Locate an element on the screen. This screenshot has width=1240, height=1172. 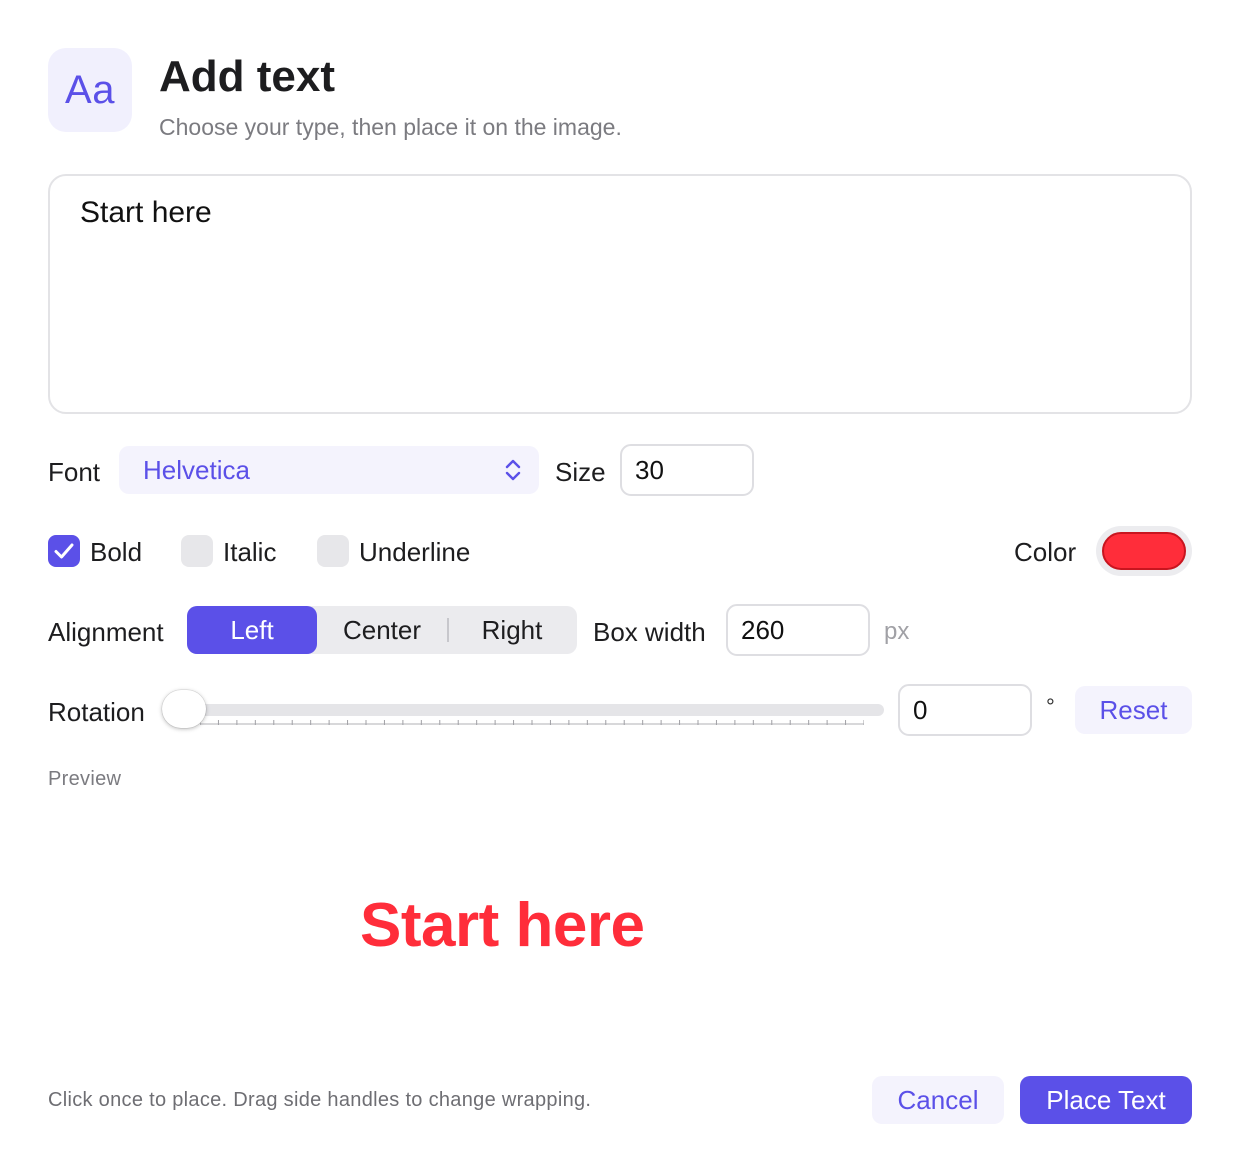
preview-label: Preview is located at coordinates (85, 779).